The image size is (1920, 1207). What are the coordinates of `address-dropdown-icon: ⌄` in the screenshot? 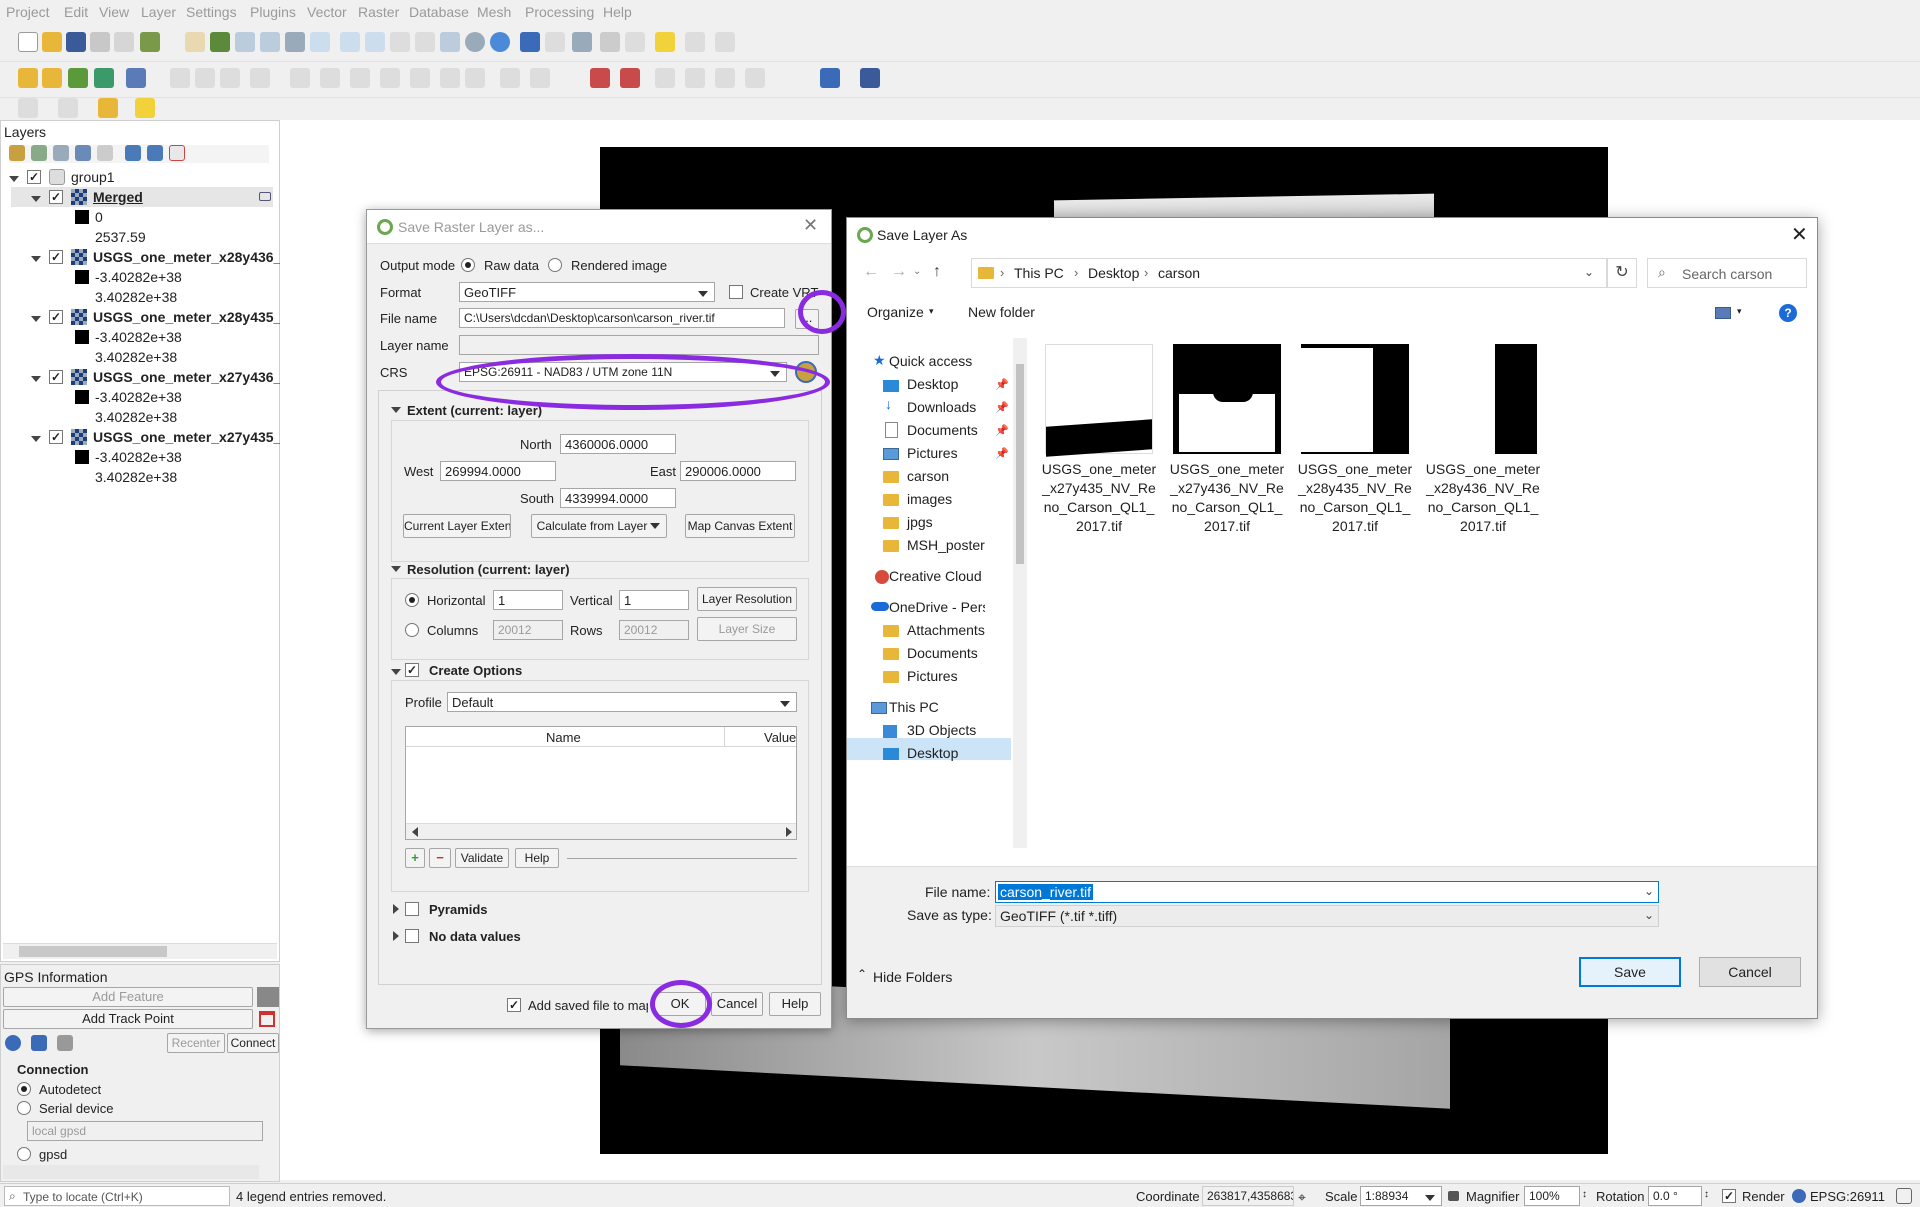 It's located at (1589, 272).